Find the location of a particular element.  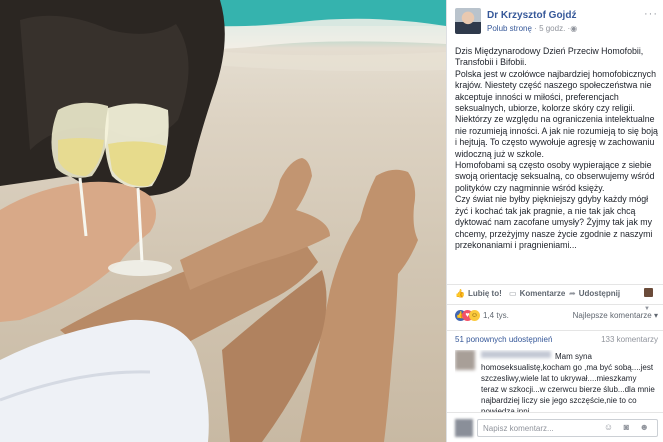

post-time: 5 godz. is located at coordinates (552, 28).